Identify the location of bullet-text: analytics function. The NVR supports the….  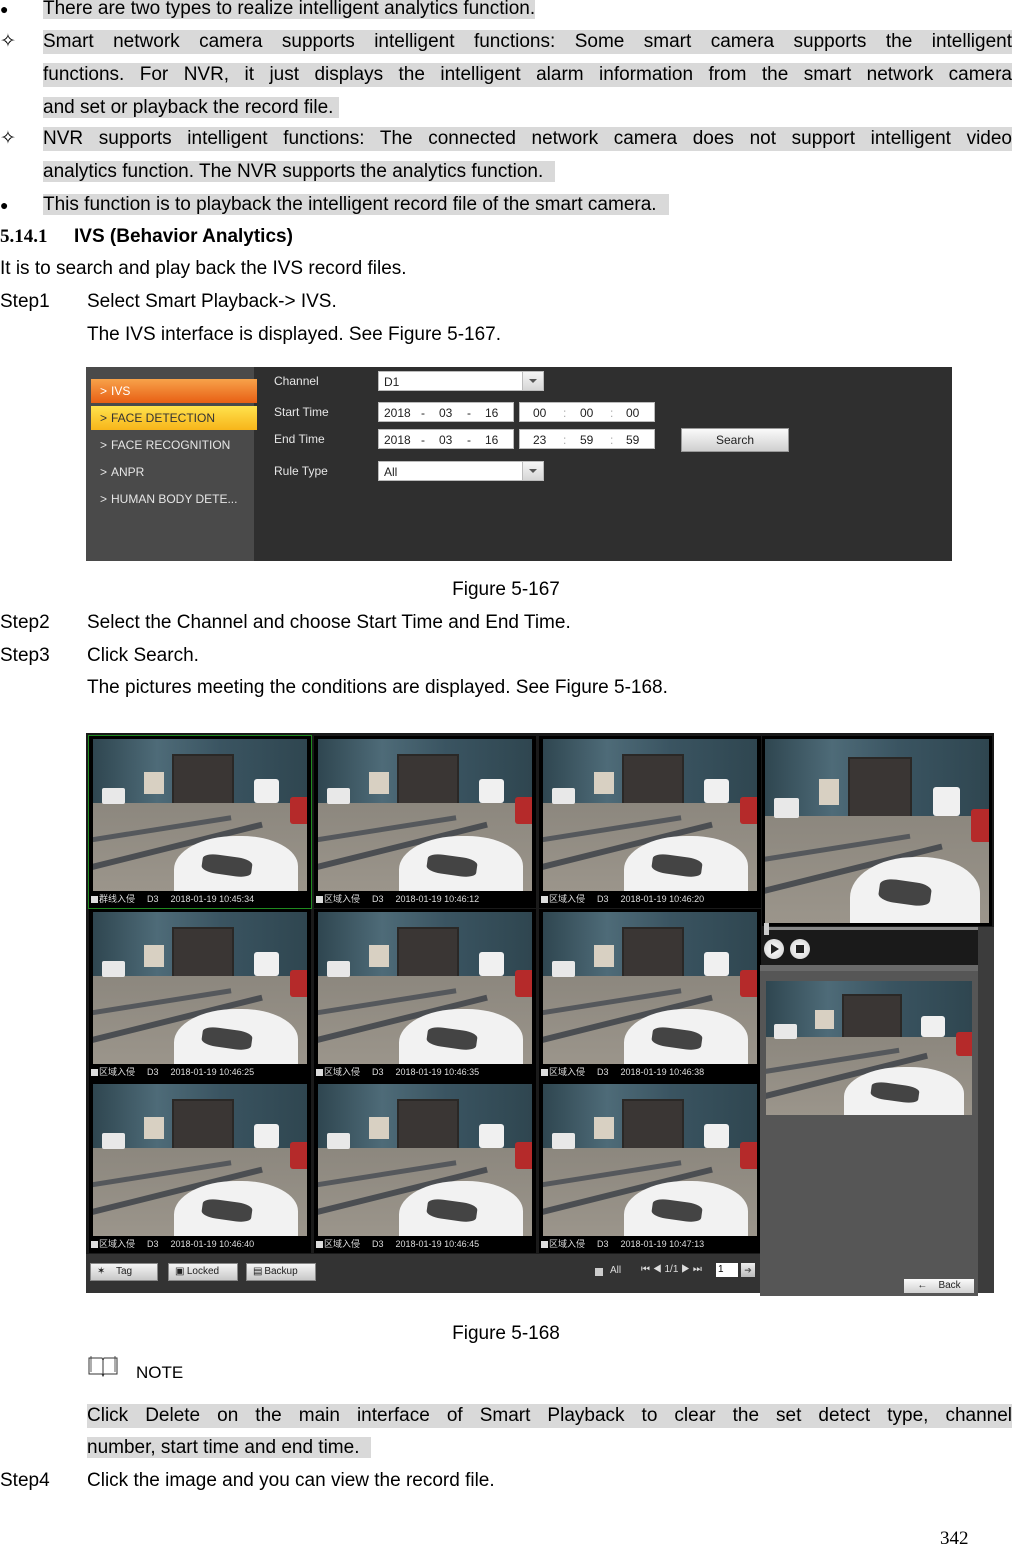
(299, 171).